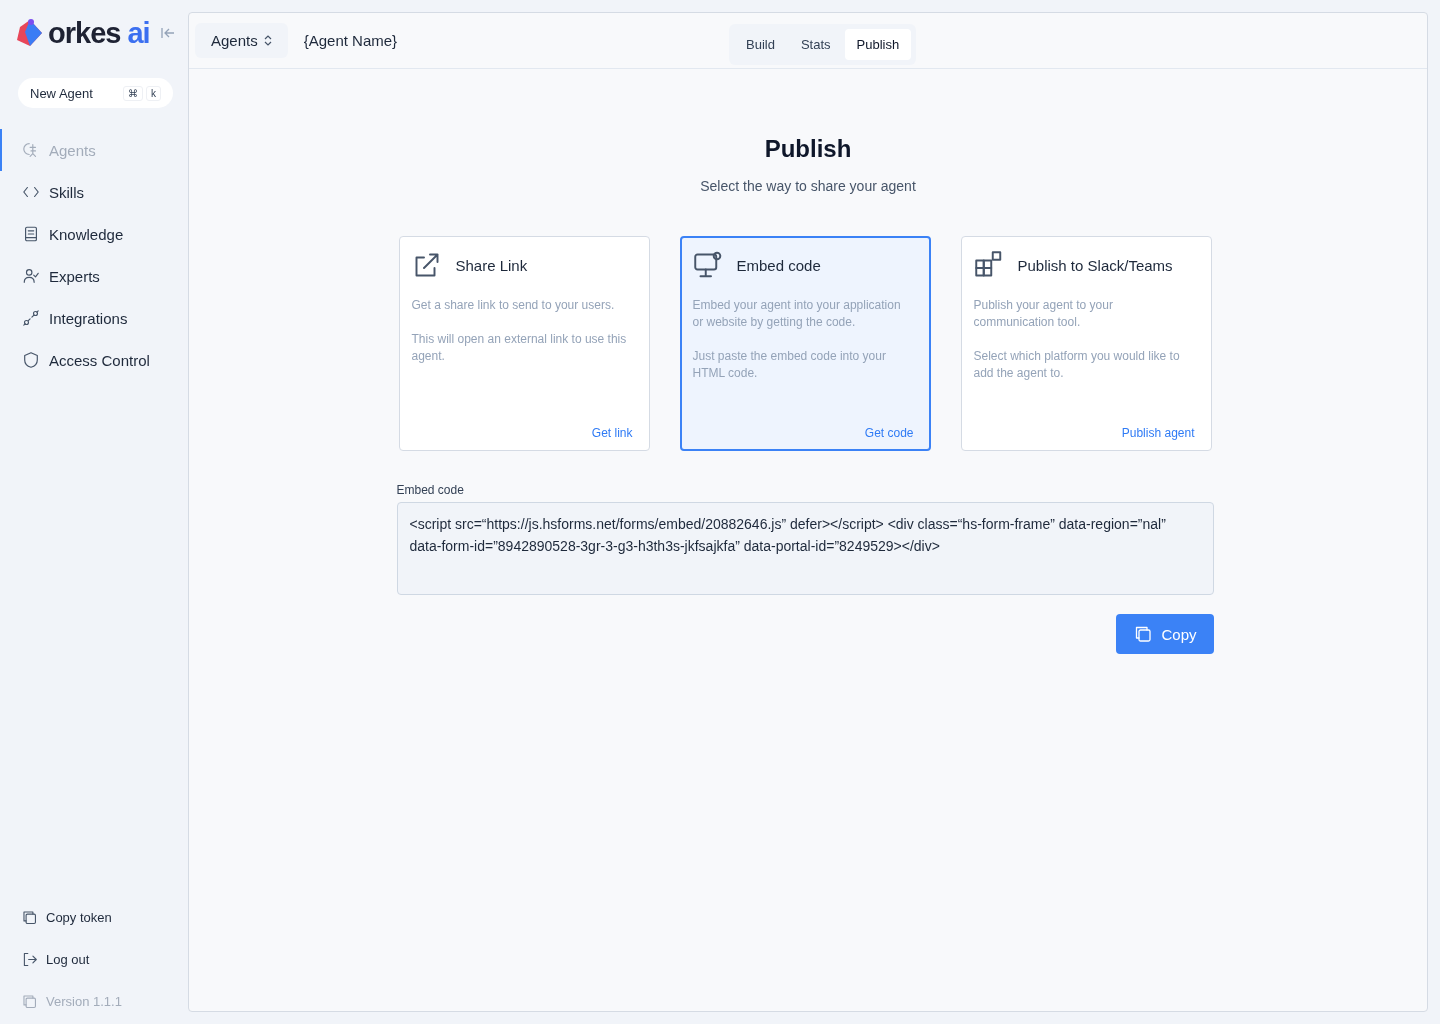 Image resolution: width=1440 pixels, height=1024 pixels. I want to click on tab: Stats, so click(815, 44).